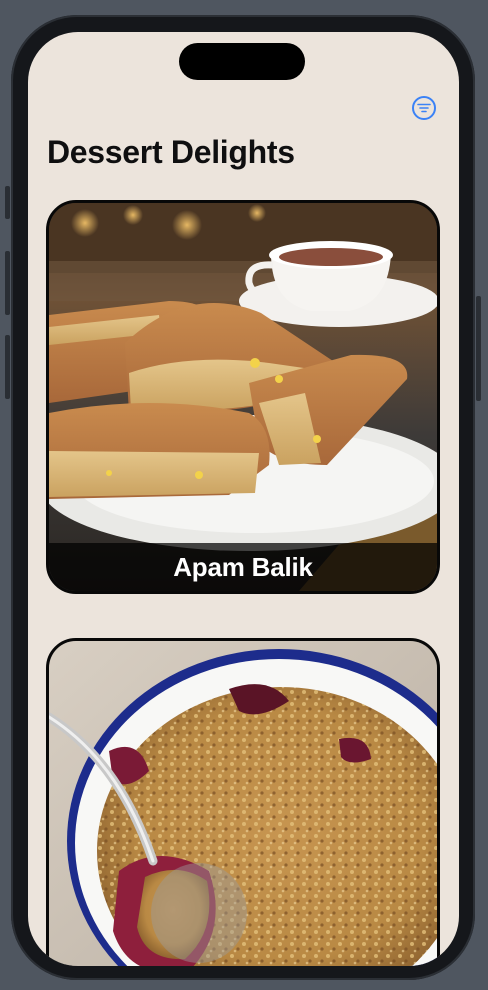 The width and height of the screenshot is (488, 990). I want to click on filter-lines-icon, so click(424, 108).